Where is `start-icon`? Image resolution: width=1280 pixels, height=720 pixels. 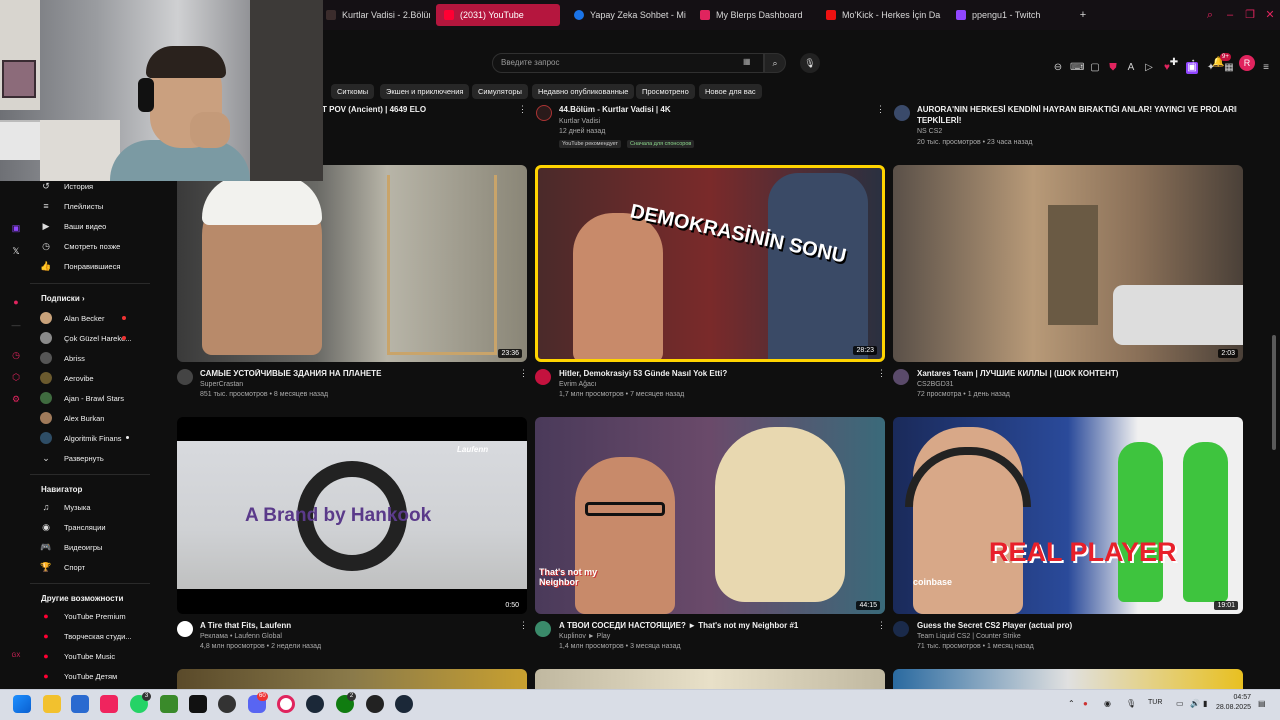
start-icon is located at coordinates (22, 704).